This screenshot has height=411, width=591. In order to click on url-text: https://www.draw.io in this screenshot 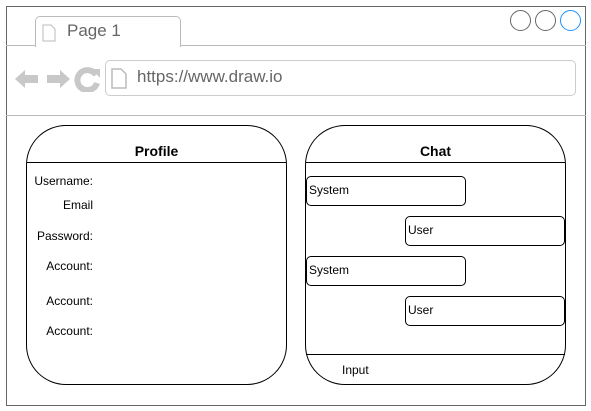, I will do `click(210, 76)`.